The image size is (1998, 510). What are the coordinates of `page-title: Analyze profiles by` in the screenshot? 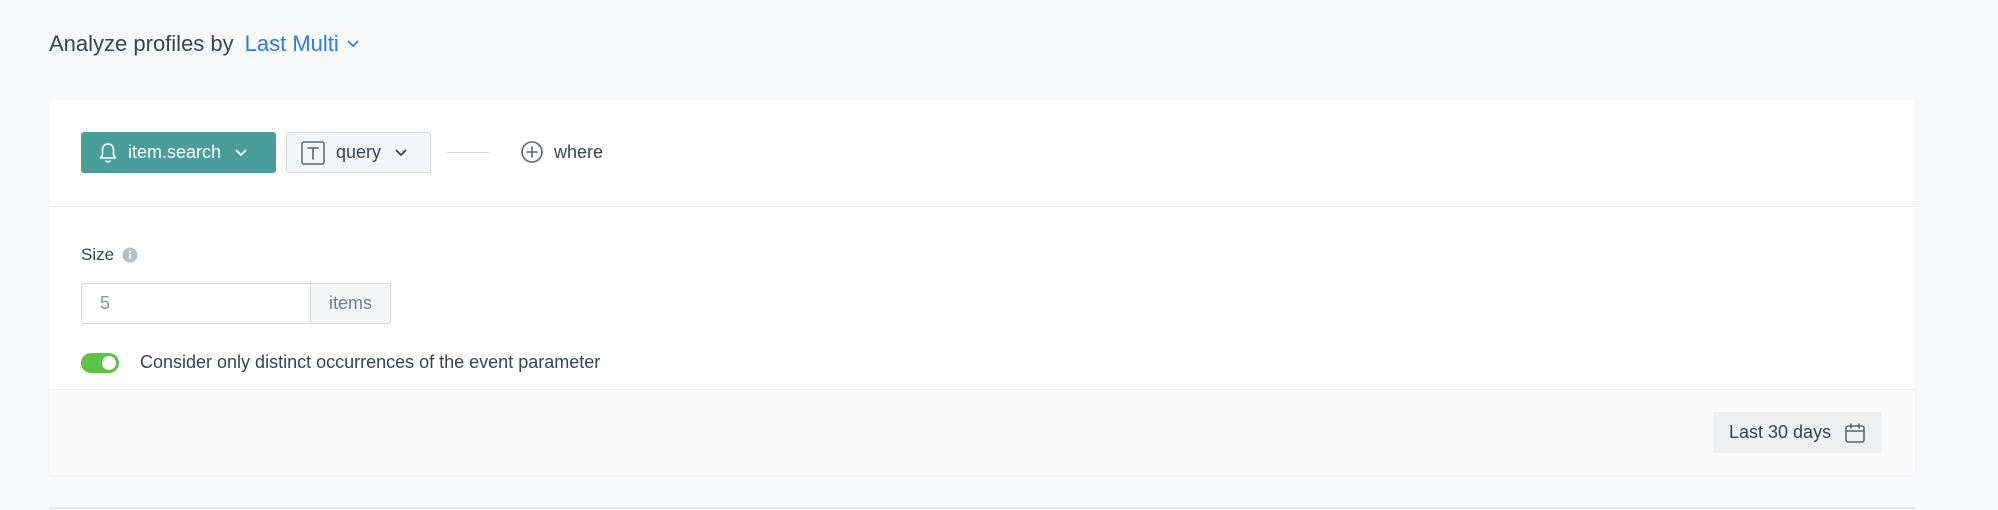 It's located at (141, 43).